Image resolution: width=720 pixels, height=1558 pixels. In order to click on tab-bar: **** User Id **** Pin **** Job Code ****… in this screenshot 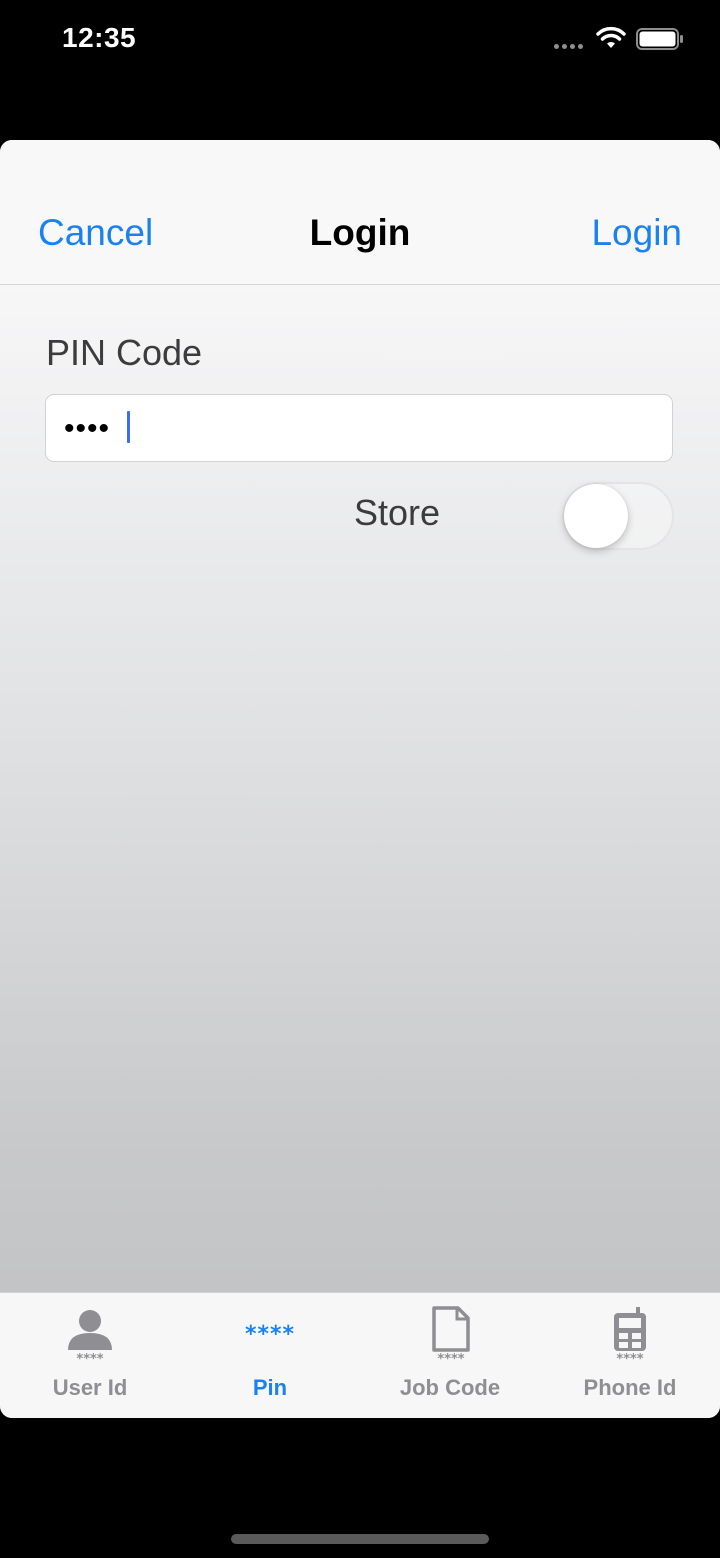, I will do `click(360, 1355)`.